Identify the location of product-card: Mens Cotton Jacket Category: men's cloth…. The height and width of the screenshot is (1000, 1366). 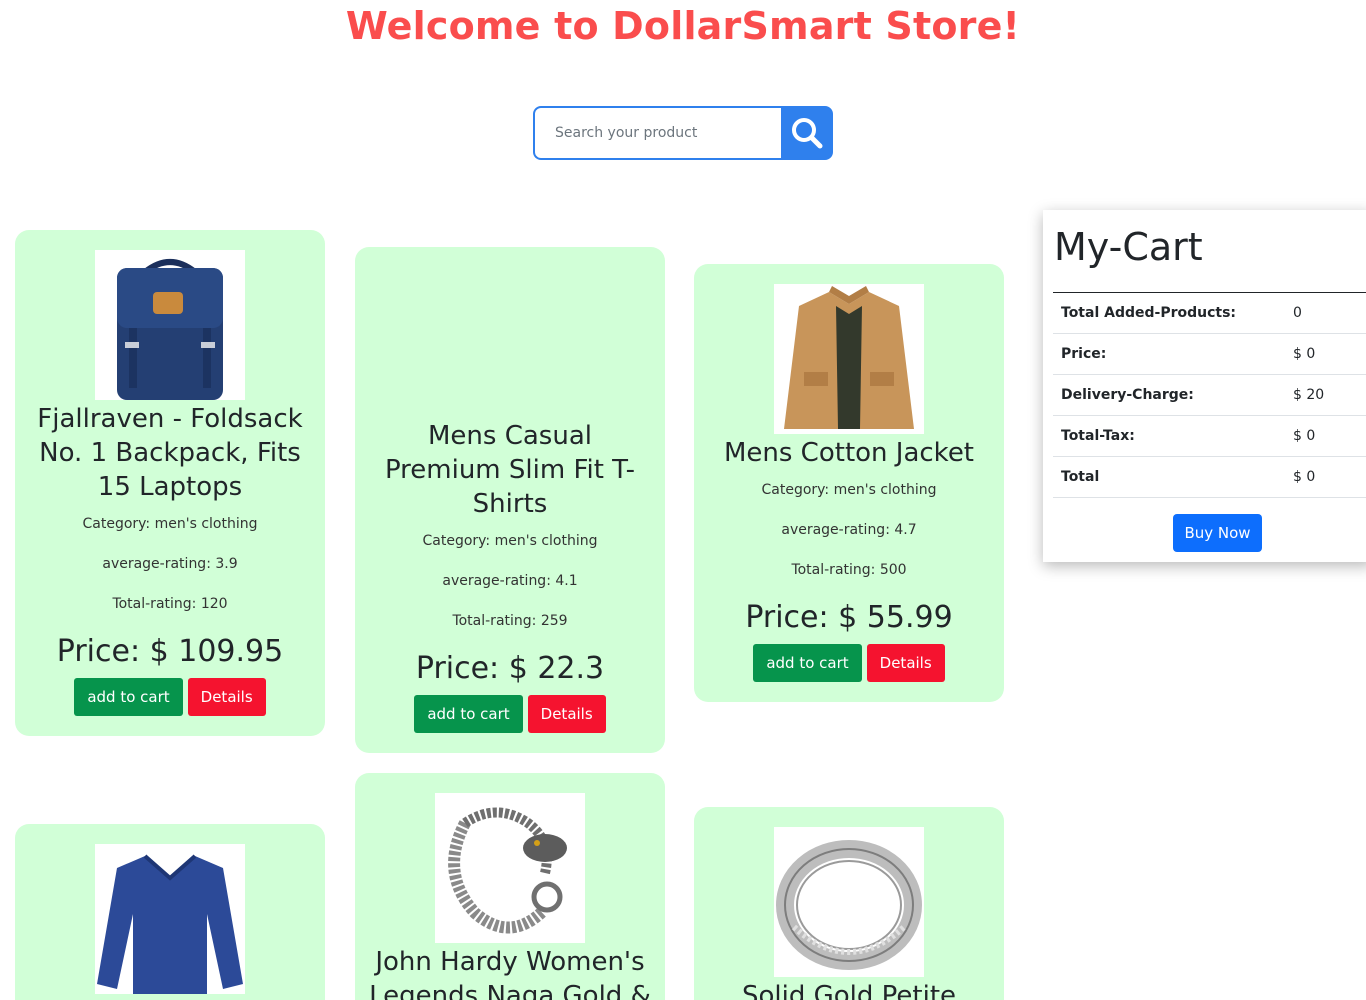
(849, 483).